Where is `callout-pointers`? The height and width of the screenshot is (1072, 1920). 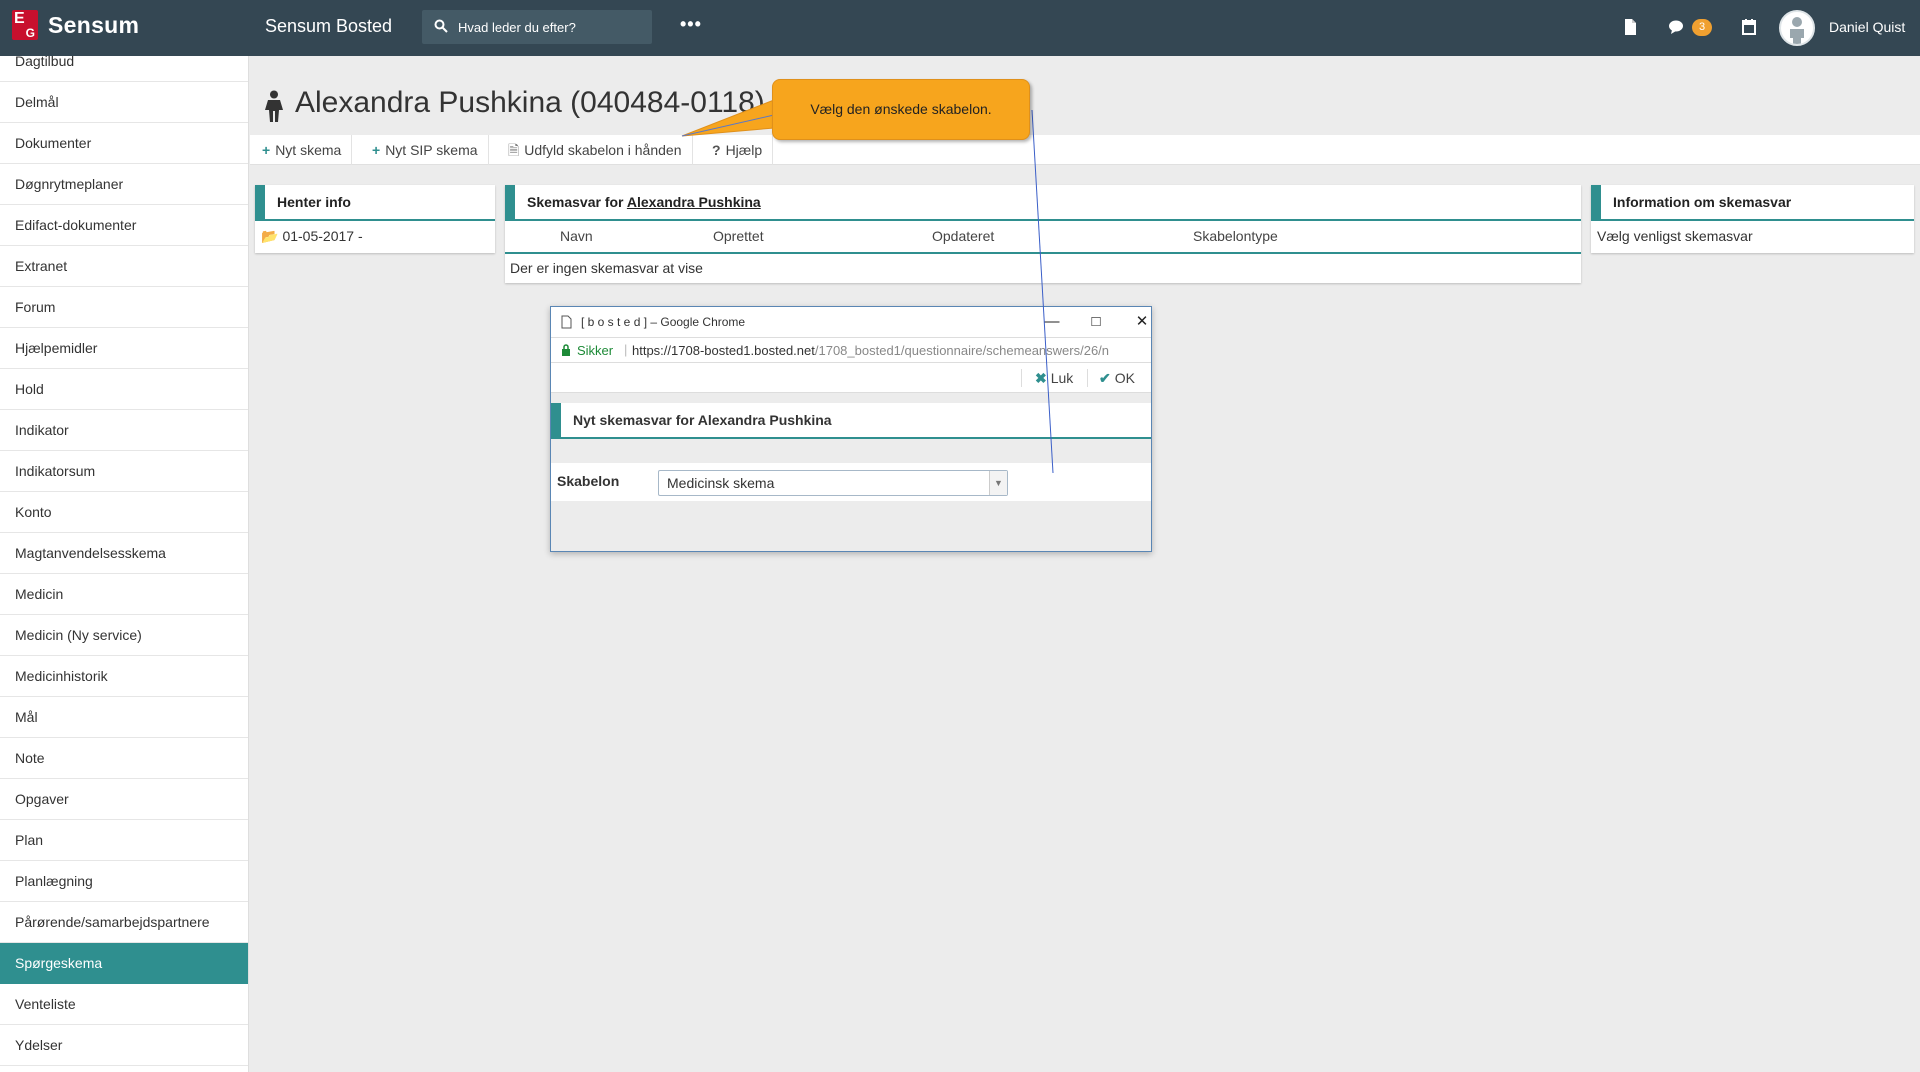 callout-pointers is located at coordinates (867, 286).